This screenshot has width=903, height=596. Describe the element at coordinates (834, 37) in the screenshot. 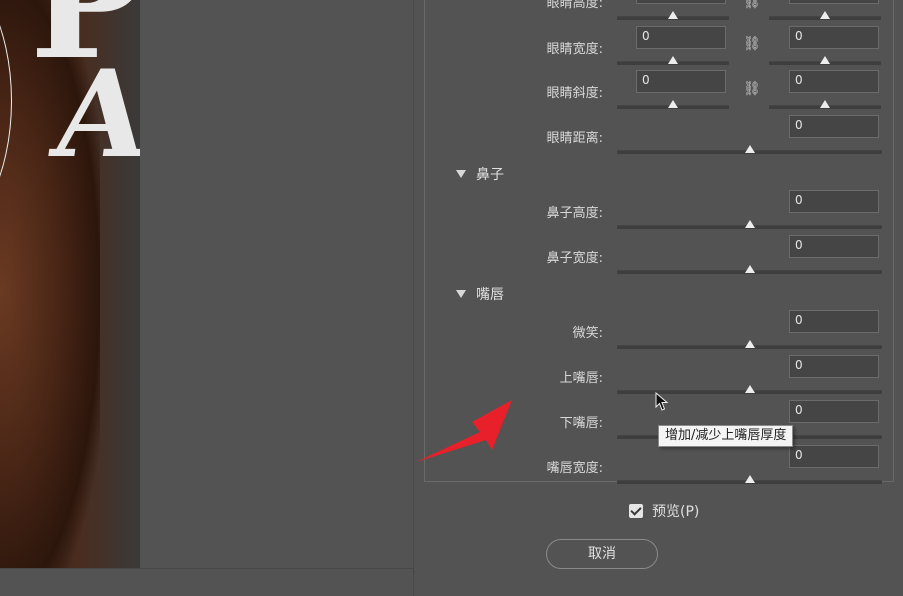

I see `eye-width-right-input: 0` at that location.